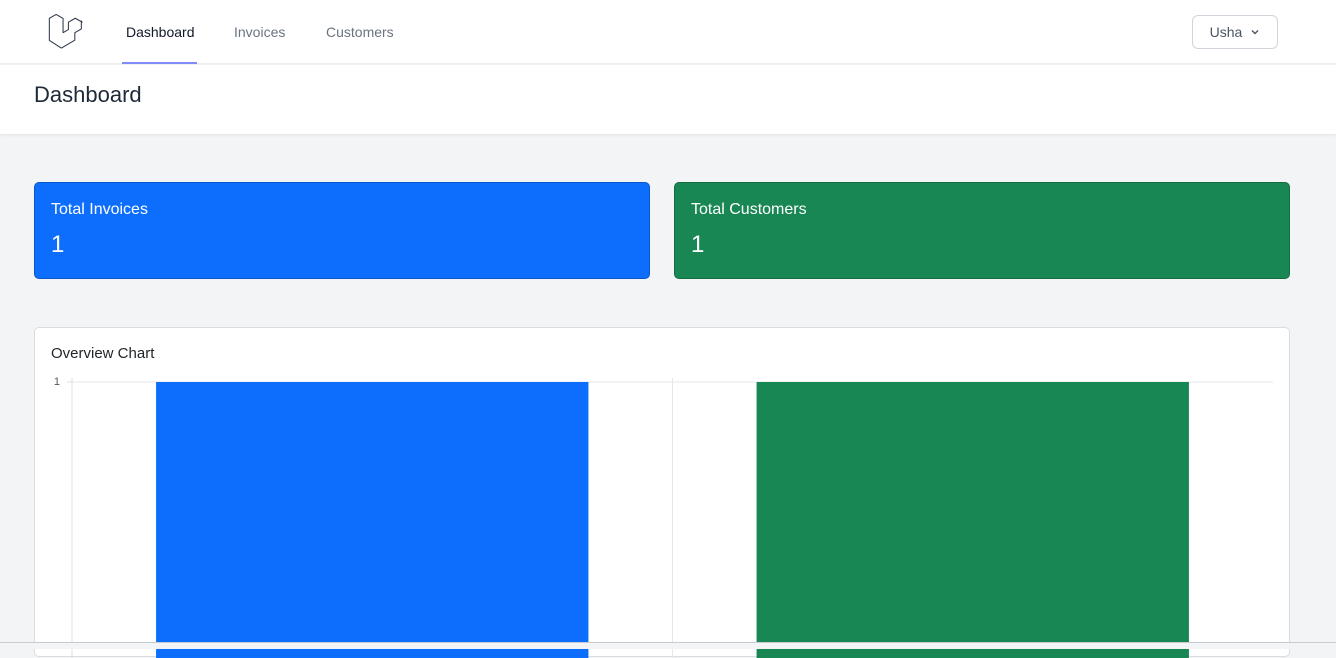 The width and height of the screenshot is (1336, 658). Describe the element at coordinates (259, 32) in the screenshot. I see `nav-link-invoices: Invoices` at that location.